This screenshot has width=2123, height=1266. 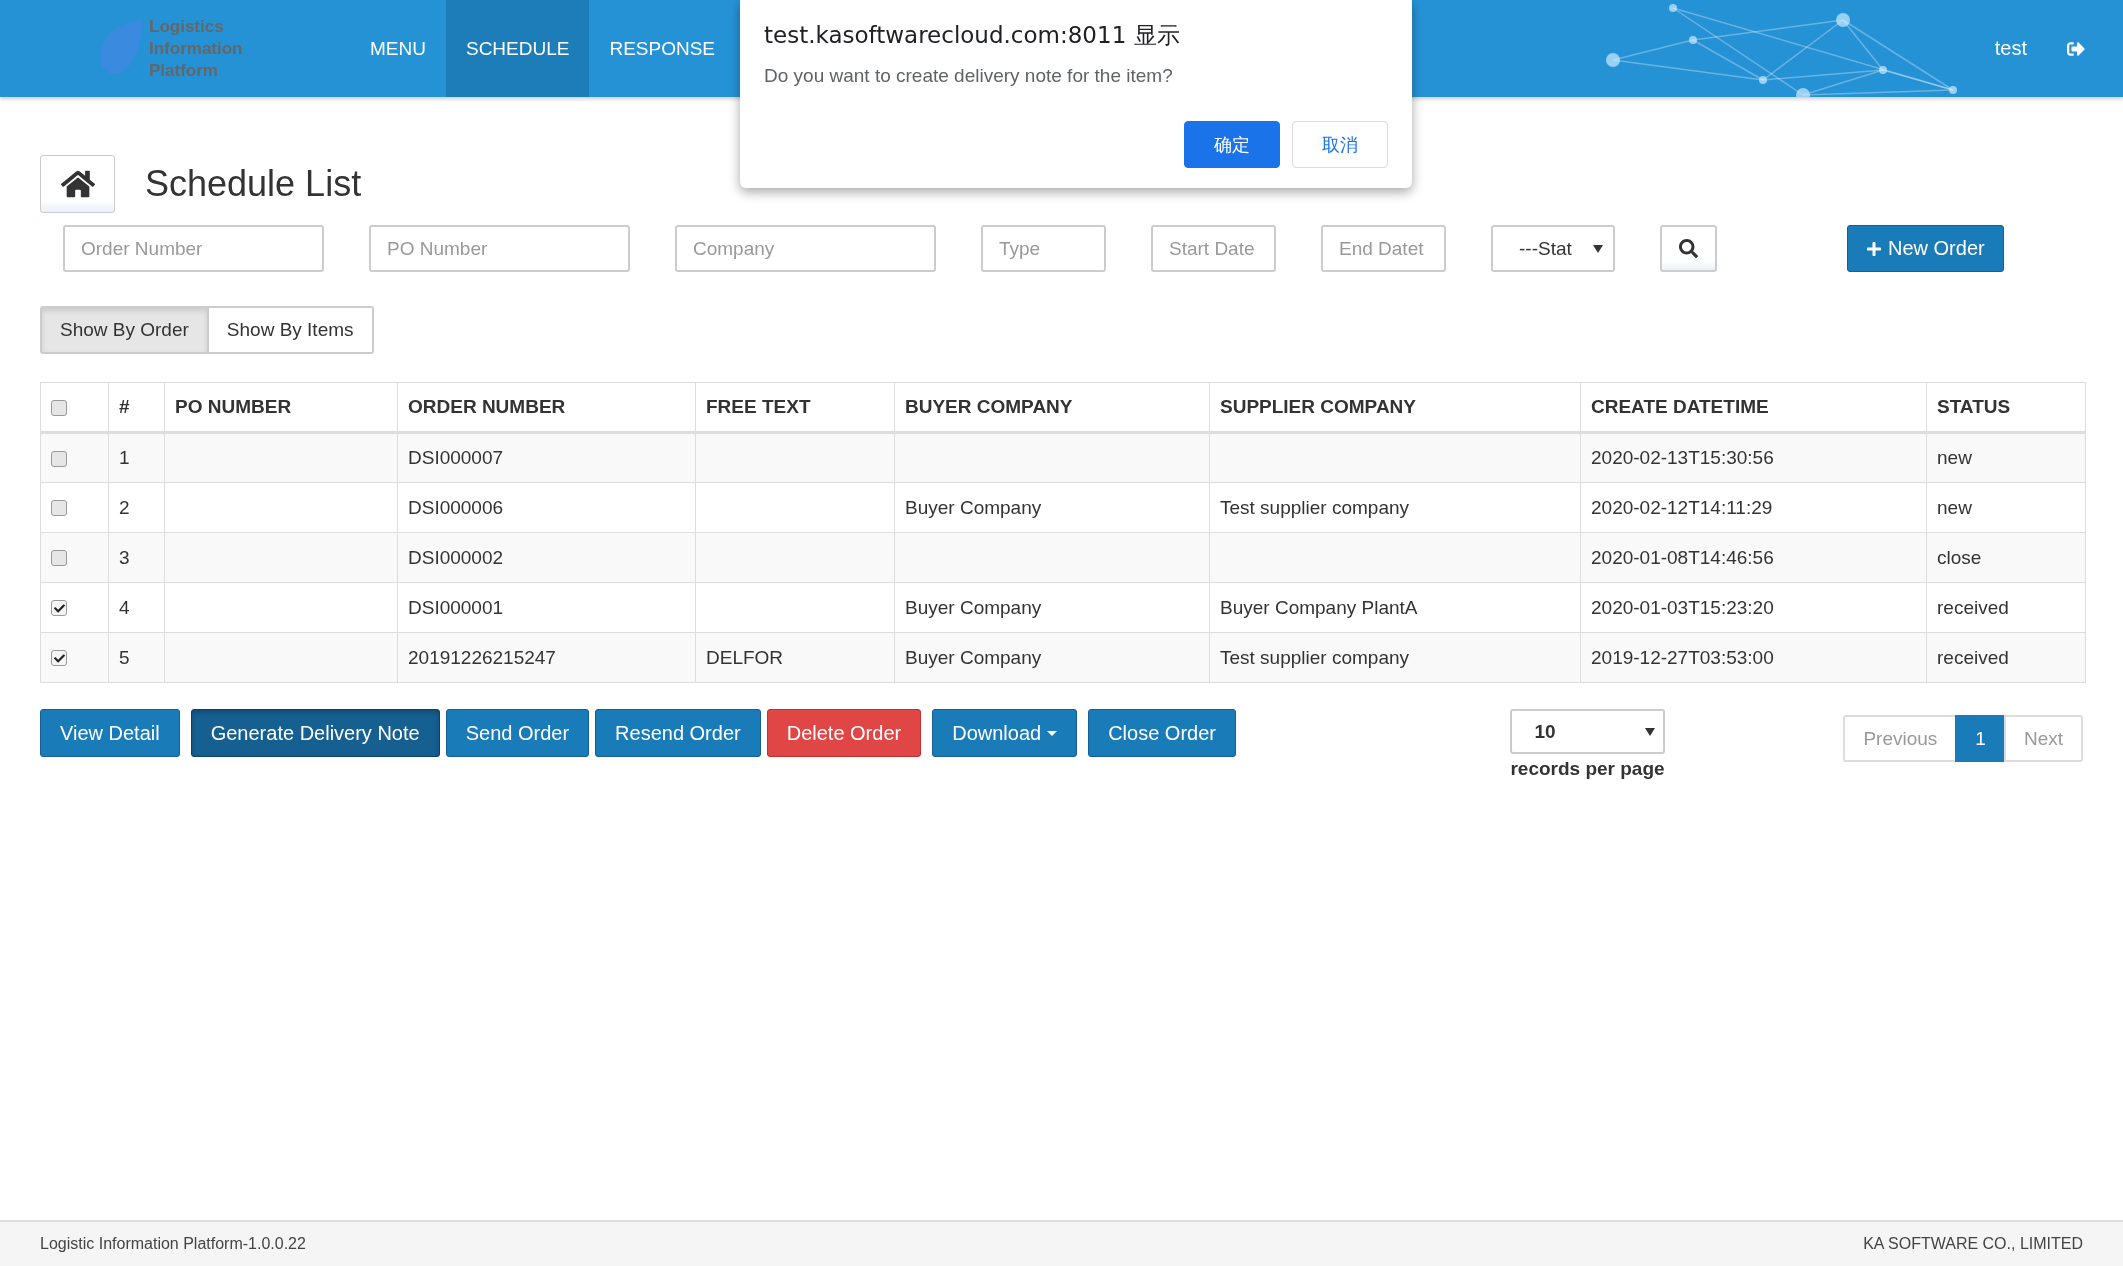 What do you see at coordinates (844, 733) in the screenshot?
I see `action-button: Delete Order` at bounding box center [844, 733].